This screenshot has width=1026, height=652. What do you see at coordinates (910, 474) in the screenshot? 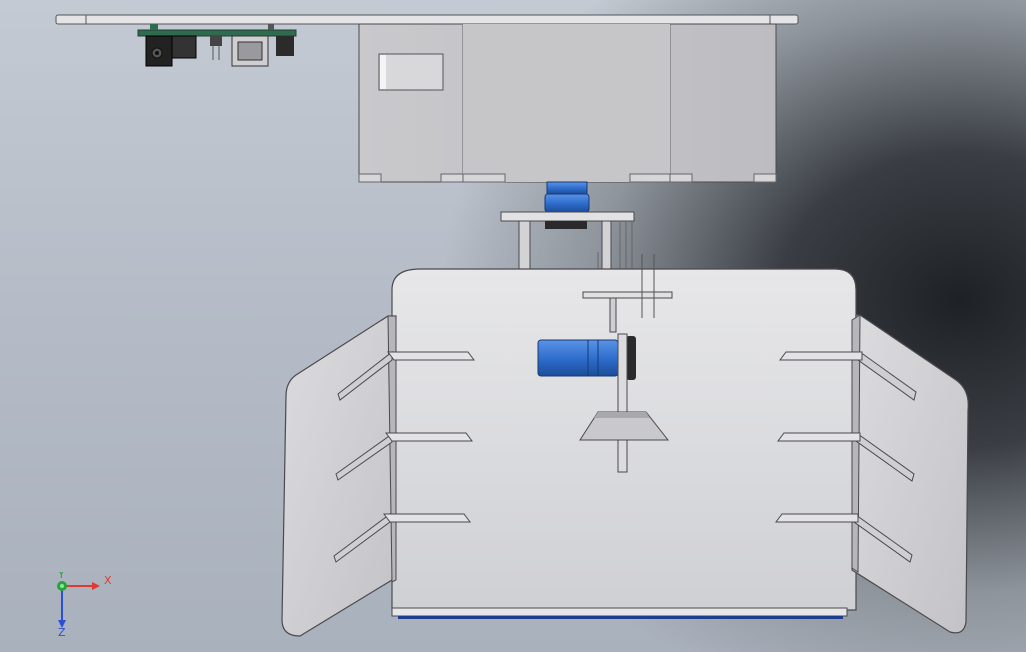
I see `right-wing` at bounding box center [910, 474].